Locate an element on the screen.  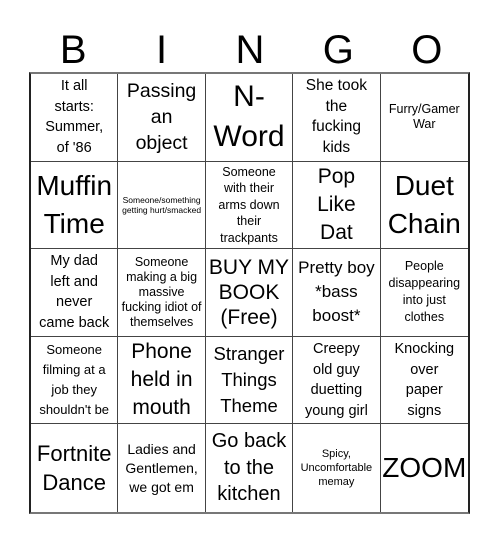
bingo-cell: Creepy old guy duetting young girl is located at coordinates (337, 380).